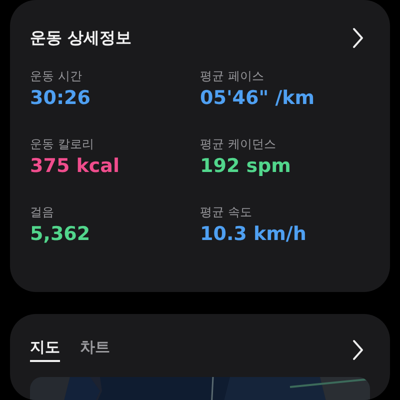  What do you see at coordinates (246, 166) in the screenshot?
I see `metric-value: 192 spm` at bounding box center [246, 166].